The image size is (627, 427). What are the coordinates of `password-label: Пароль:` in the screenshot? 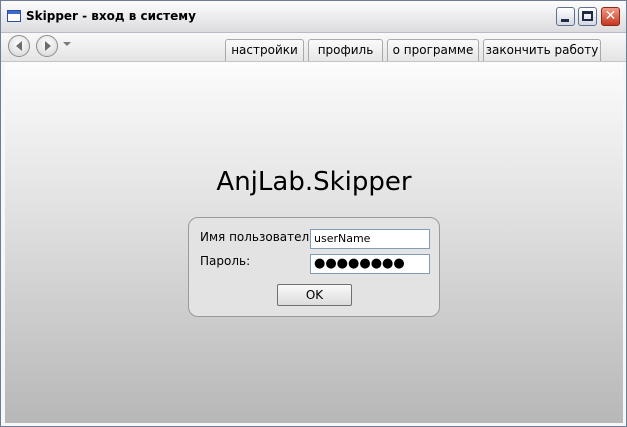 It's located at (225, 261).